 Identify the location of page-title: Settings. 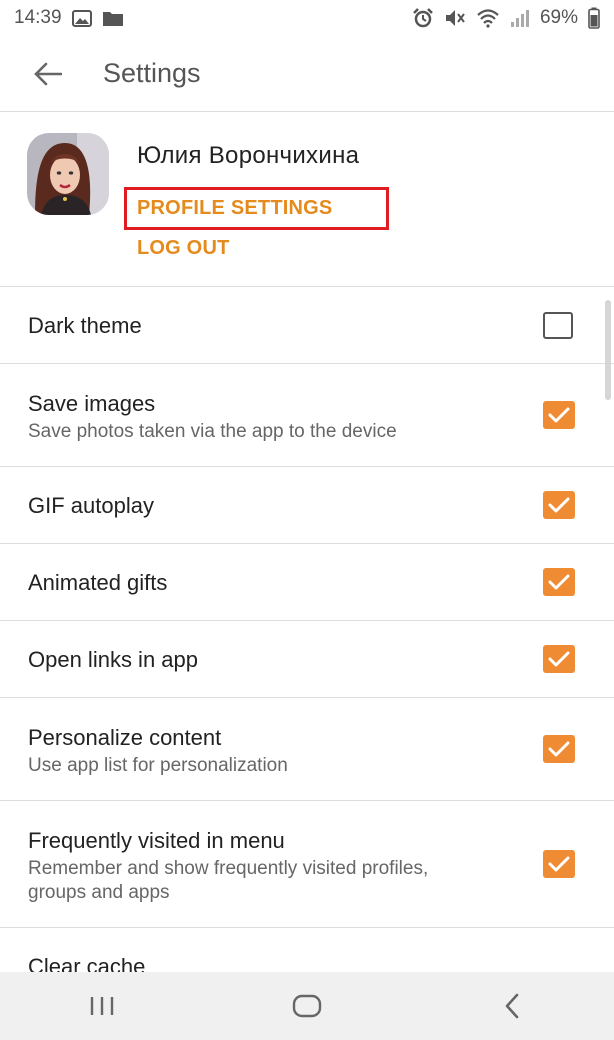
(152, 73).